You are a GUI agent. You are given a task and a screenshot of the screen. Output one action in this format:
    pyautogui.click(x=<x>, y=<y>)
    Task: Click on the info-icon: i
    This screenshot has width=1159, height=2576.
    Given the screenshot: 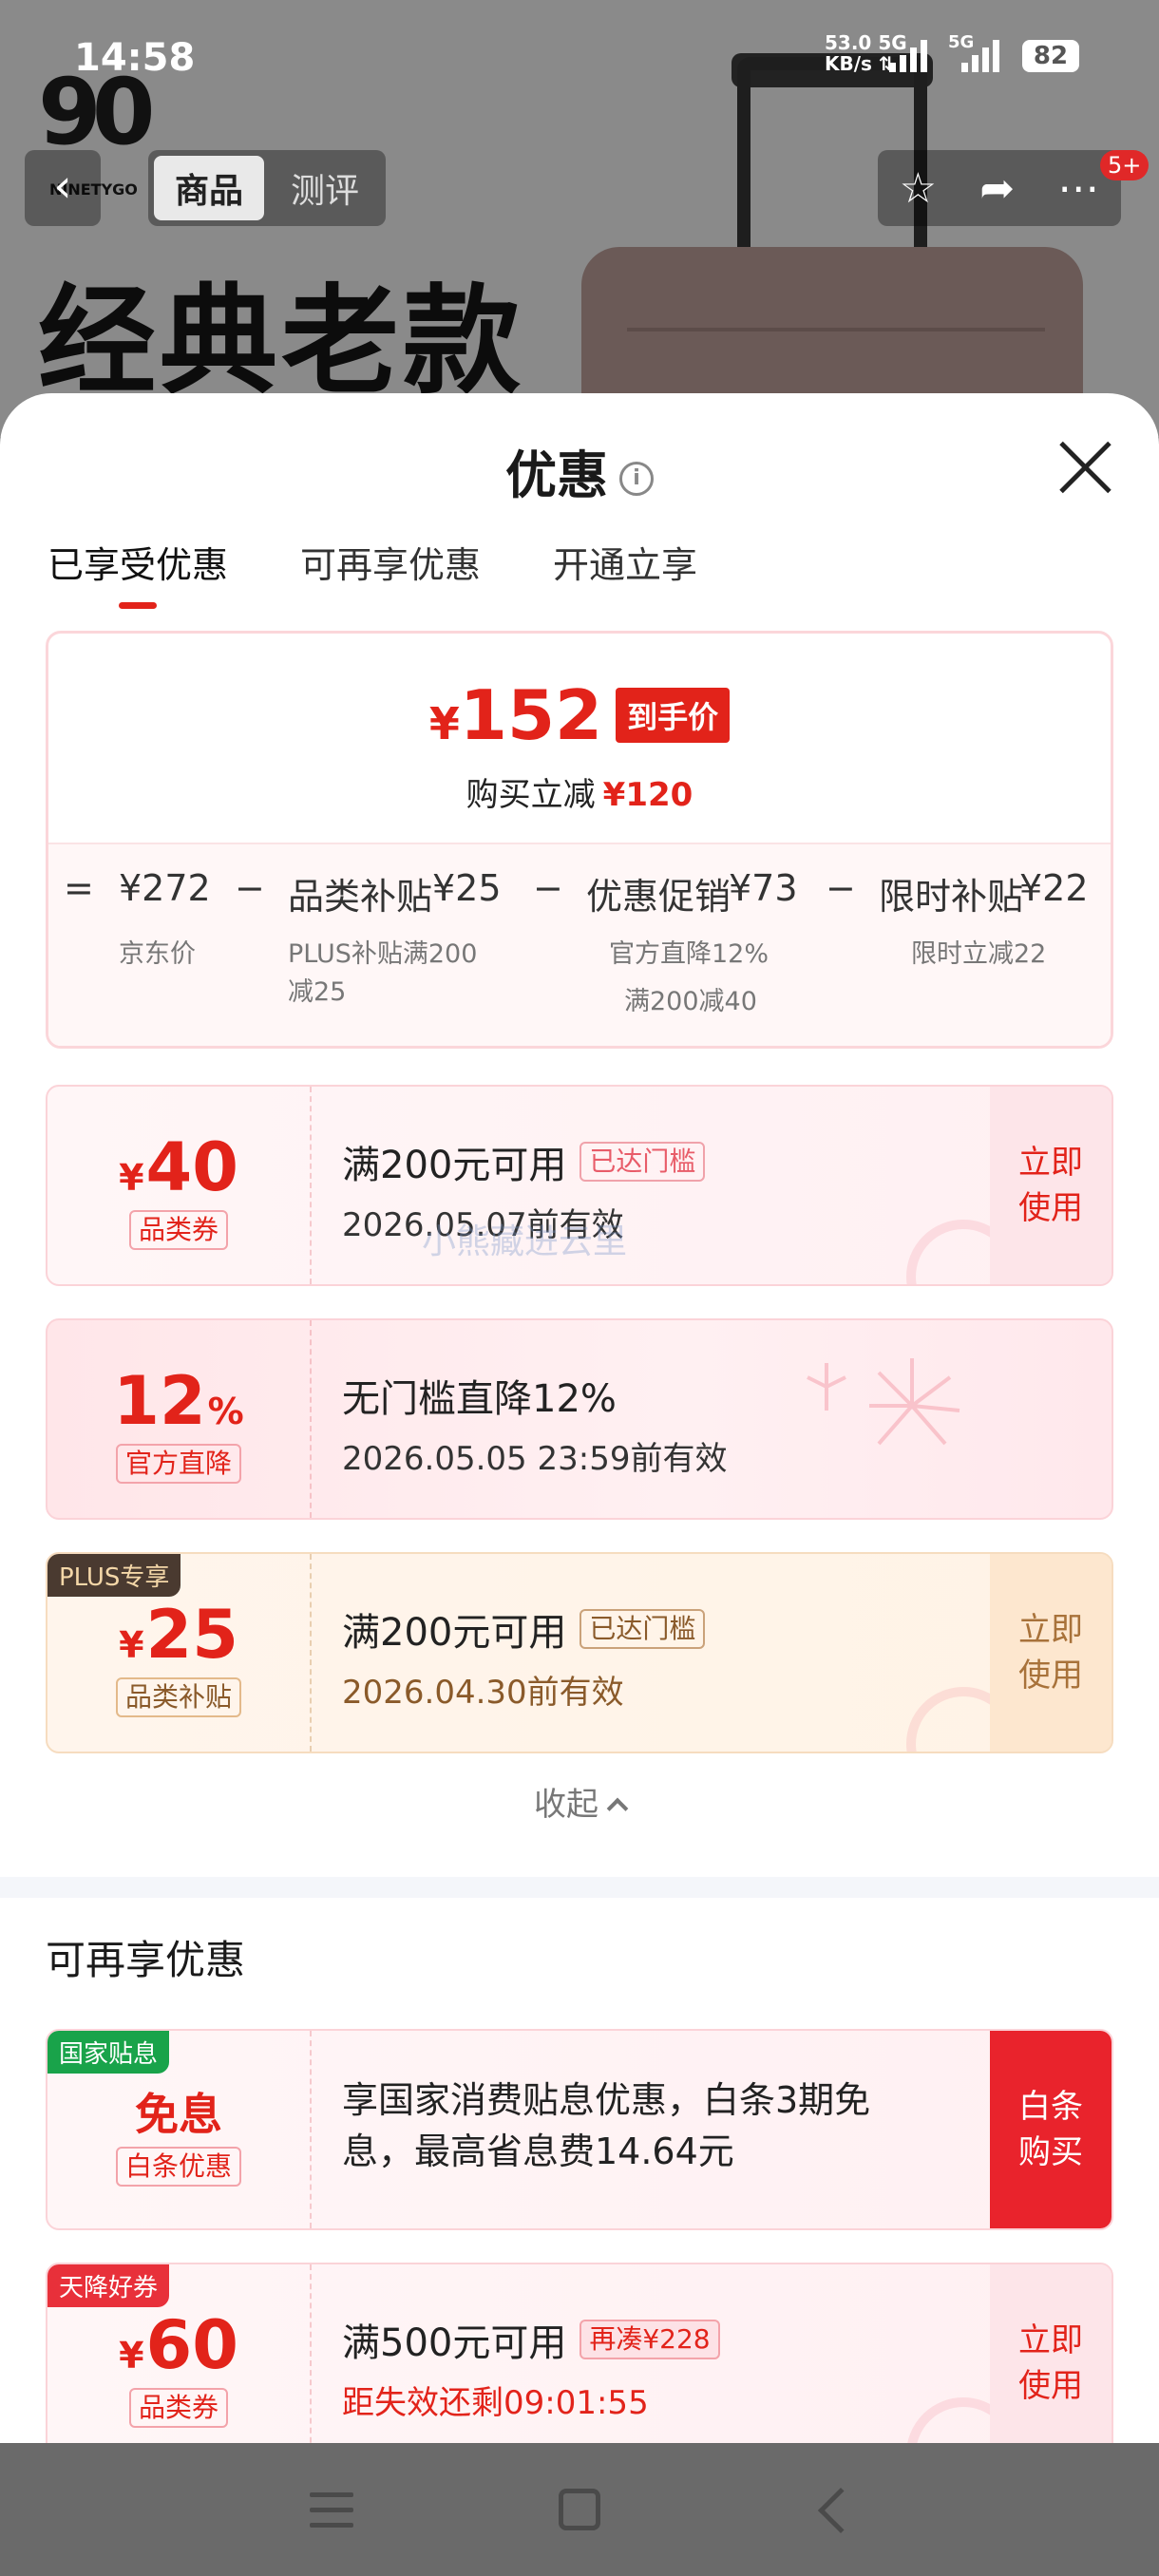 What is the action you would take?
    pyautogui.click(x=636, y=479)
    